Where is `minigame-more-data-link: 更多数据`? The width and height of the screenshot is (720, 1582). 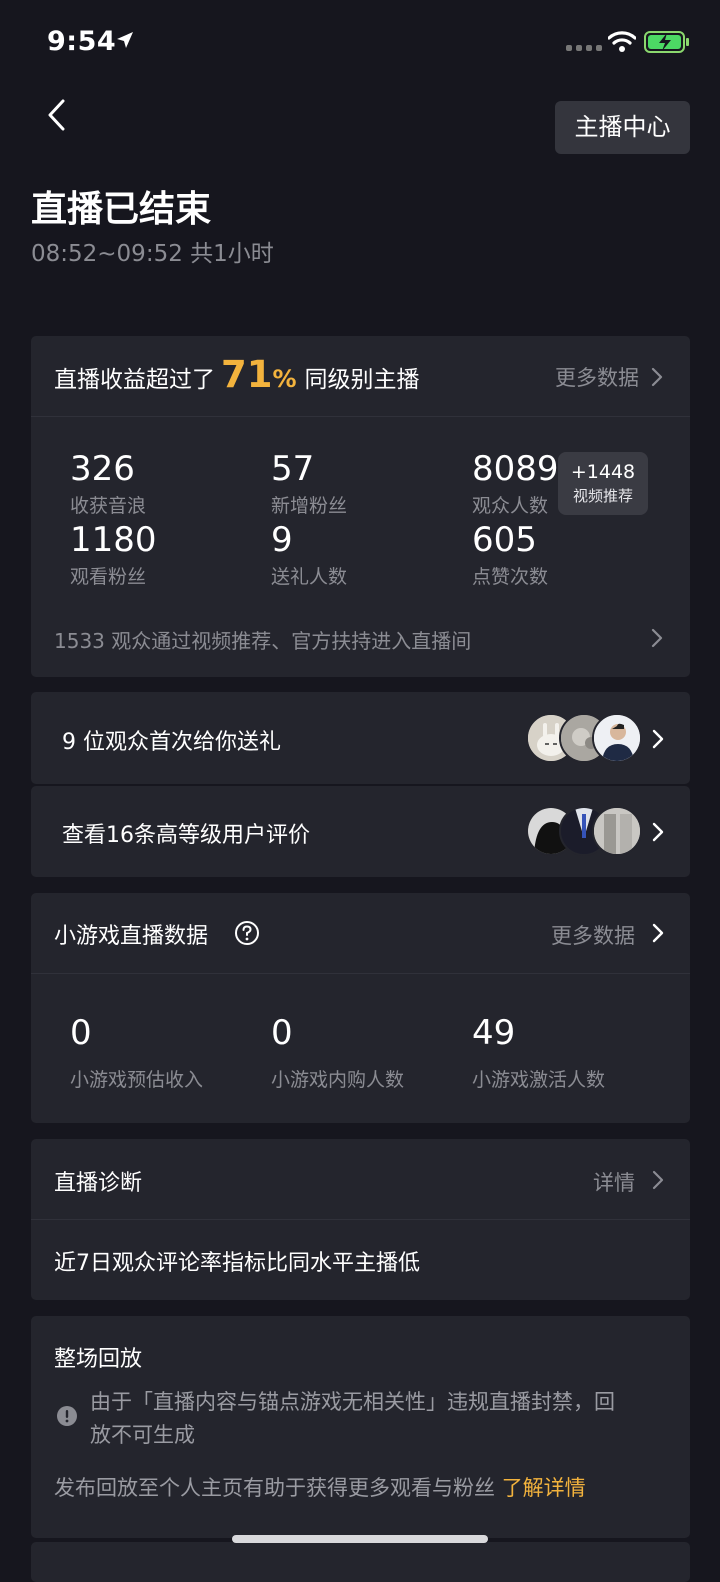
minigame-more-data-link: 更多数据 is located at coordinates (593, 935).